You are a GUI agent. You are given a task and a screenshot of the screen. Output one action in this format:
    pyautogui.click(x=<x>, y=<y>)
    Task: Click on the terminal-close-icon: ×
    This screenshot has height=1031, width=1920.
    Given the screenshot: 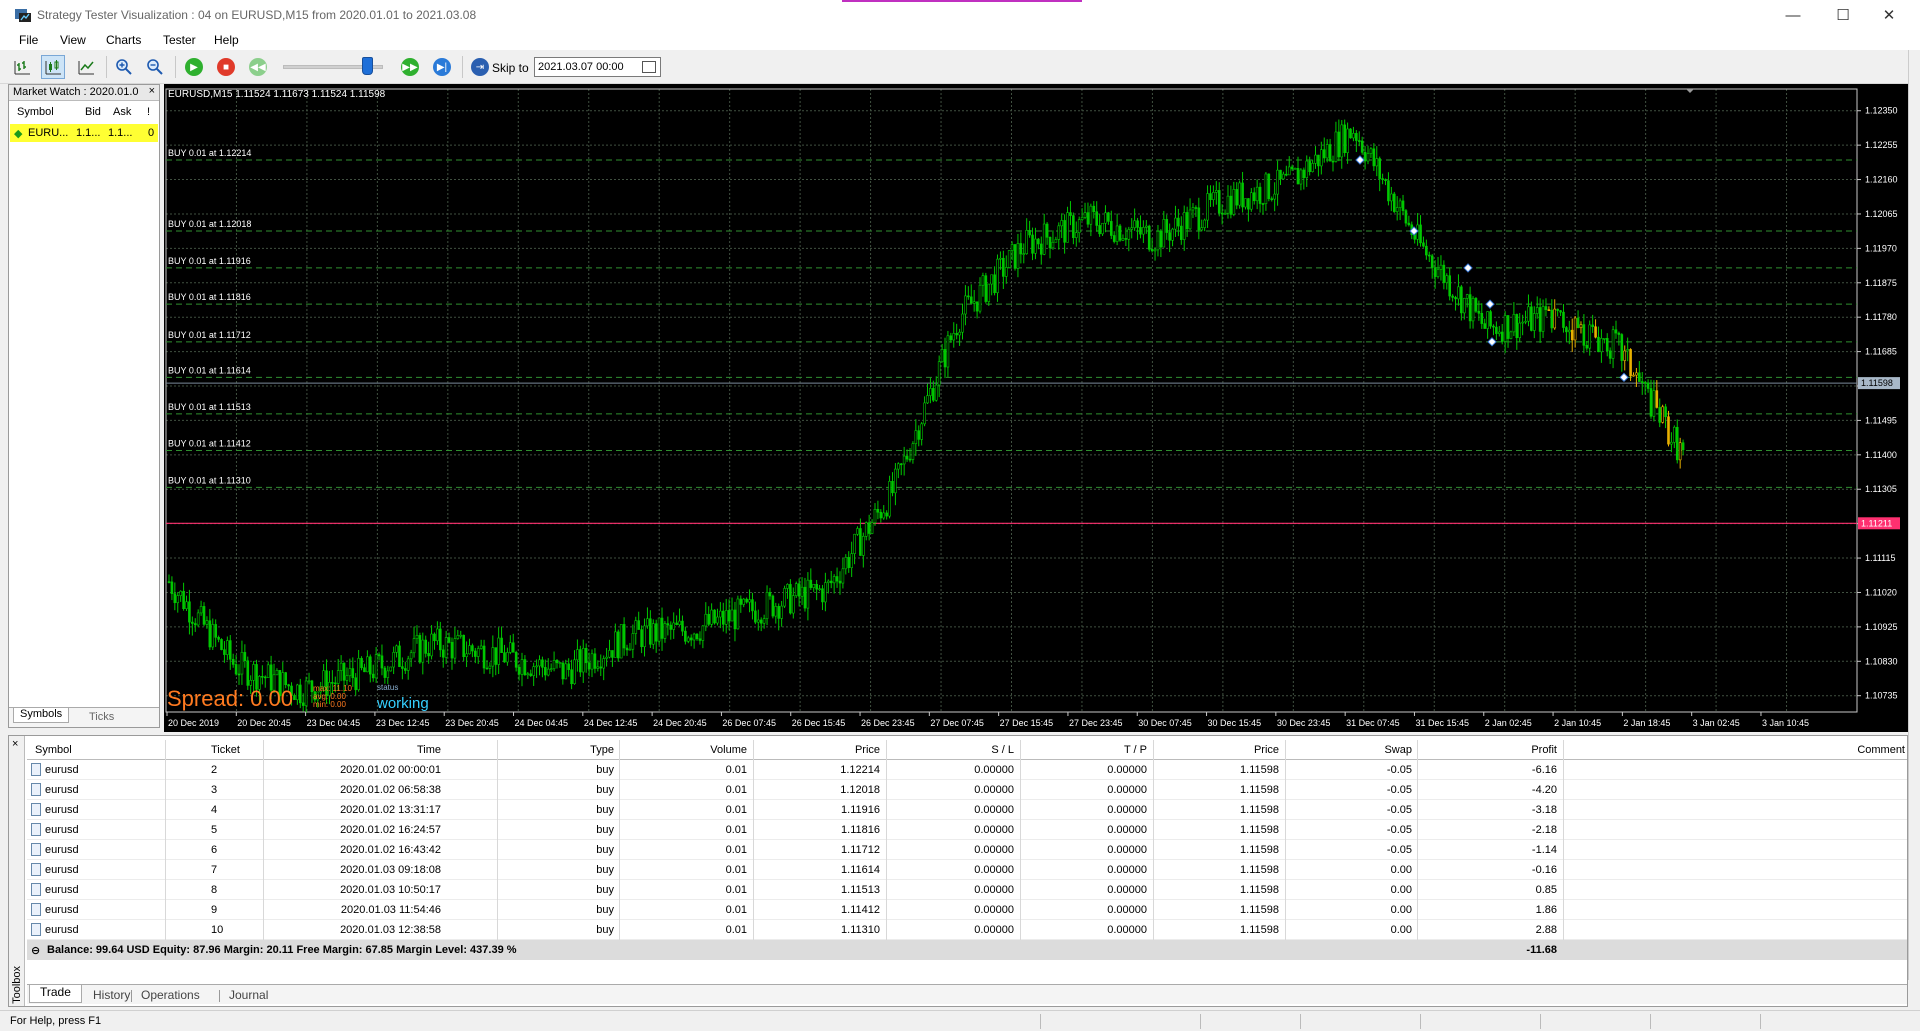 What is the action you would take?
    pyautogui.click(x=15, y=744)
    